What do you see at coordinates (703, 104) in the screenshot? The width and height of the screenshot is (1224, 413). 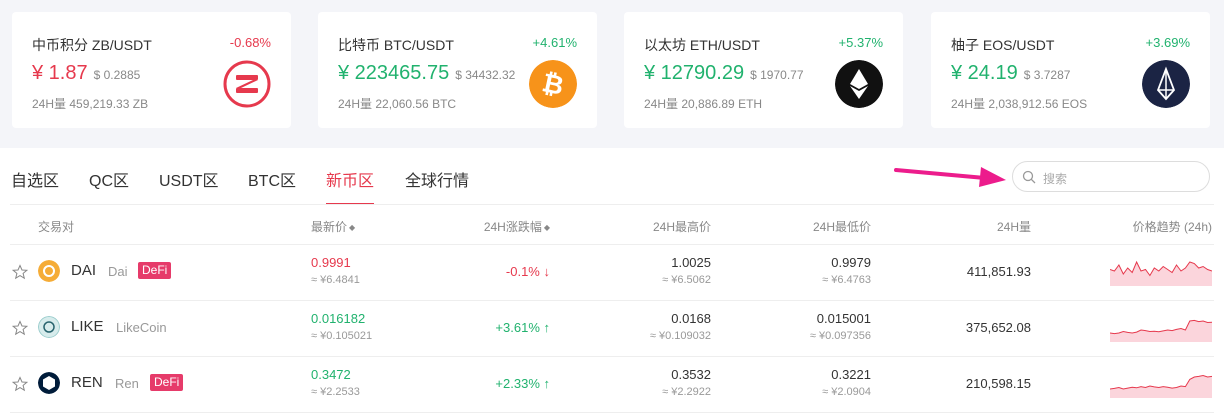 I see `card-volume: 24H量 20,886.89 ETH` at bounding box center [703, 104].